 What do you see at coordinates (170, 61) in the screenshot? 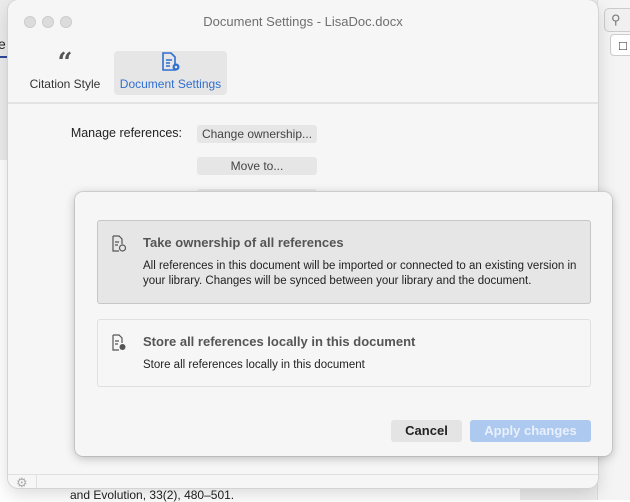
I see `document-gear-icon` at bounding box center [170, 61].